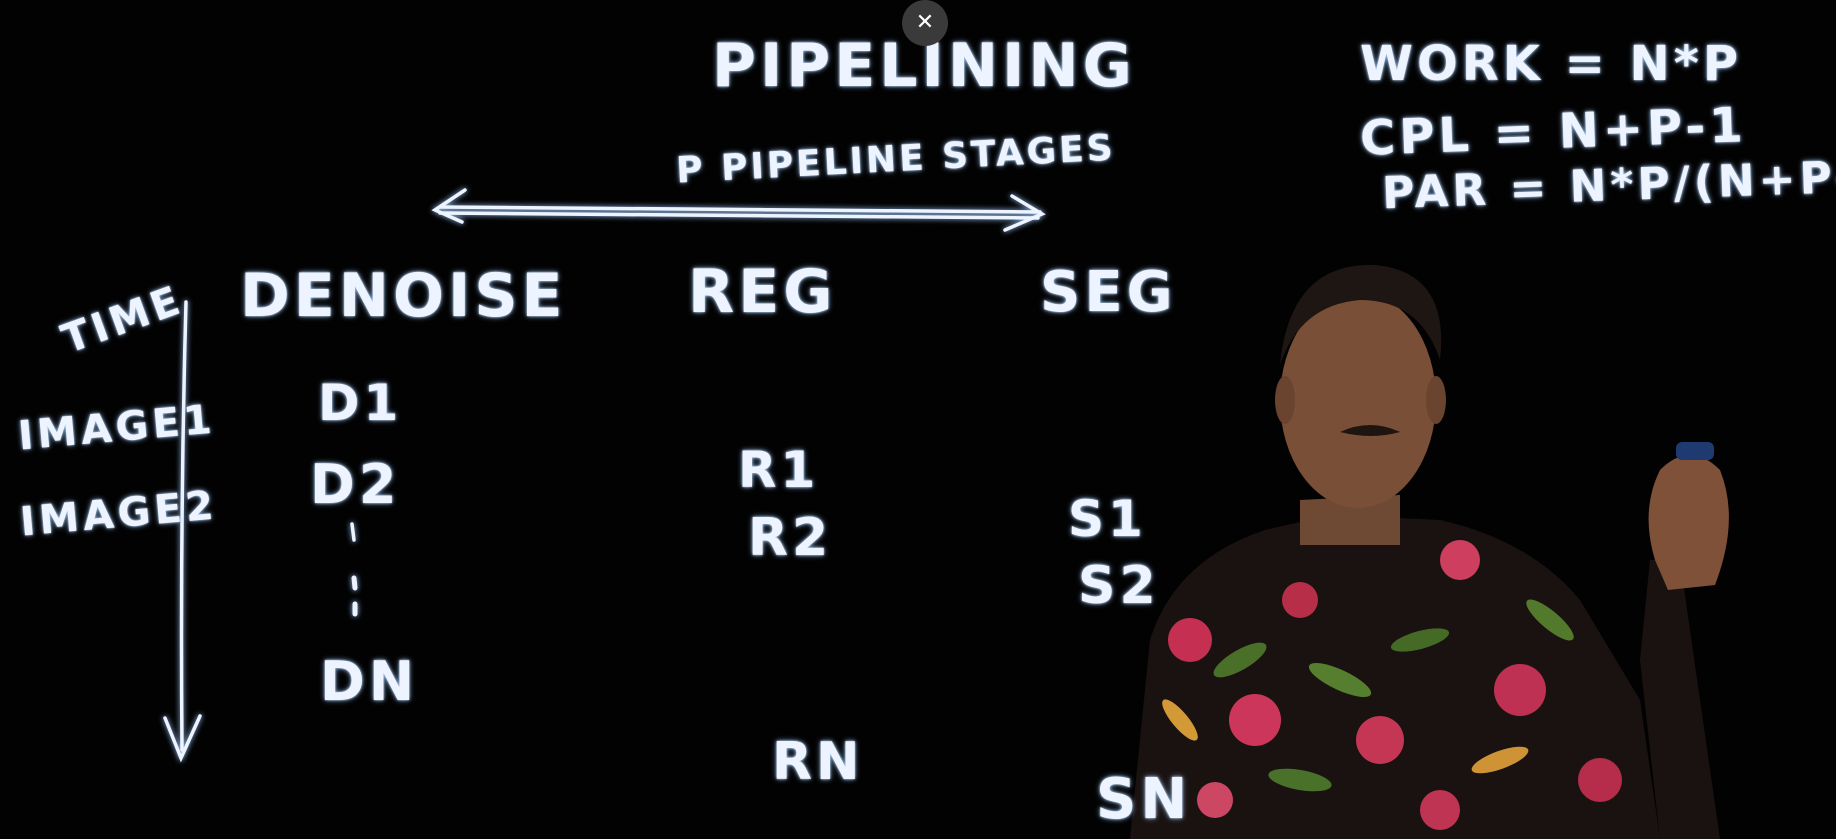  I want to click on seg-item: S2, so click(1119, 586).